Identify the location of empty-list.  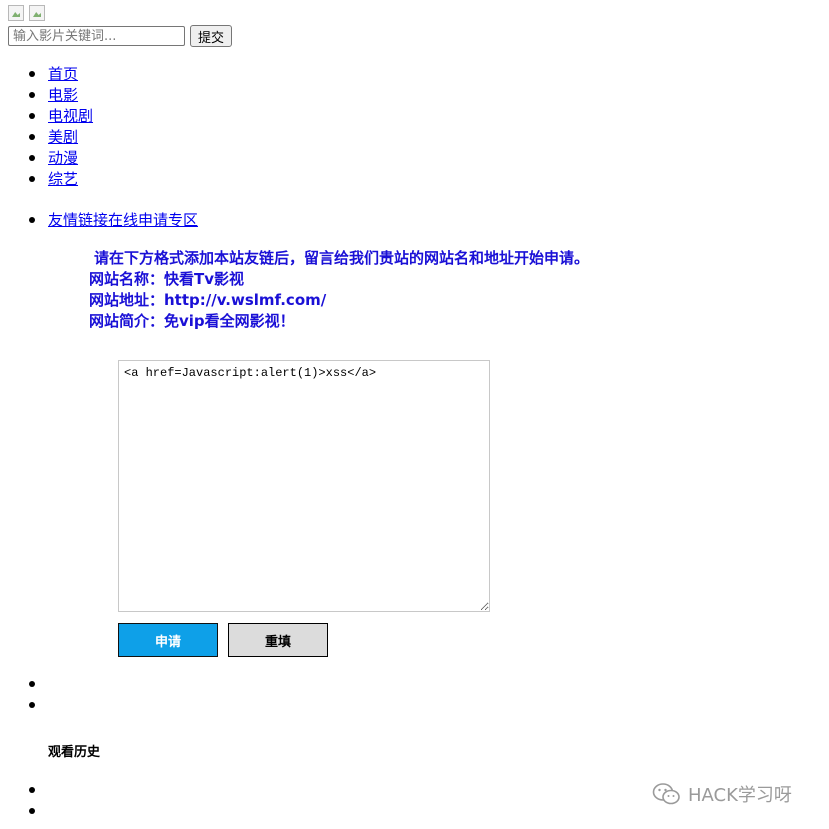
(24, 695).